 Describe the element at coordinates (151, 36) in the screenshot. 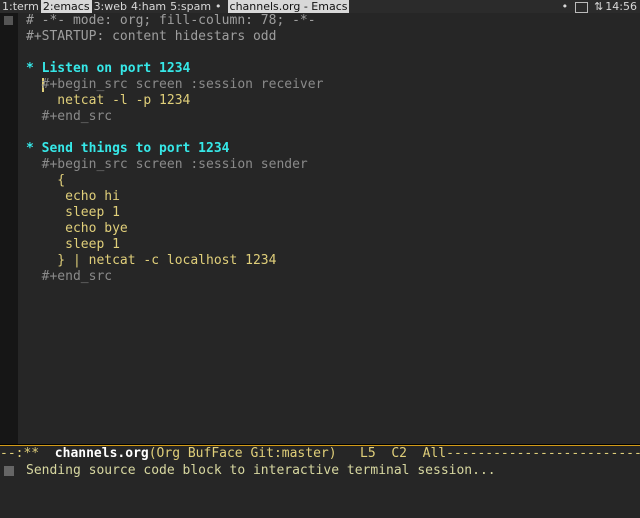

I see `buffer-line: #+STARTUP: content hidestars odd` at that location.